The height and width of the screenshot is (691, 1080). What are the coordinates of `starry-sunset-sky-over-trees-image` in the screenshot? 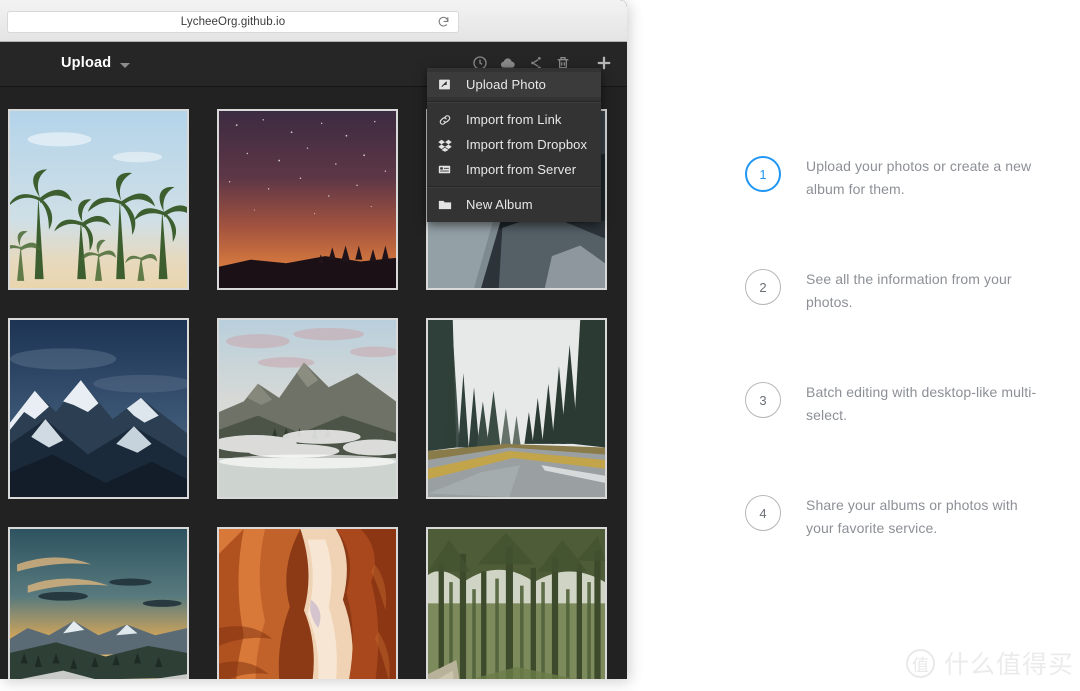 It's located at (307, 199).